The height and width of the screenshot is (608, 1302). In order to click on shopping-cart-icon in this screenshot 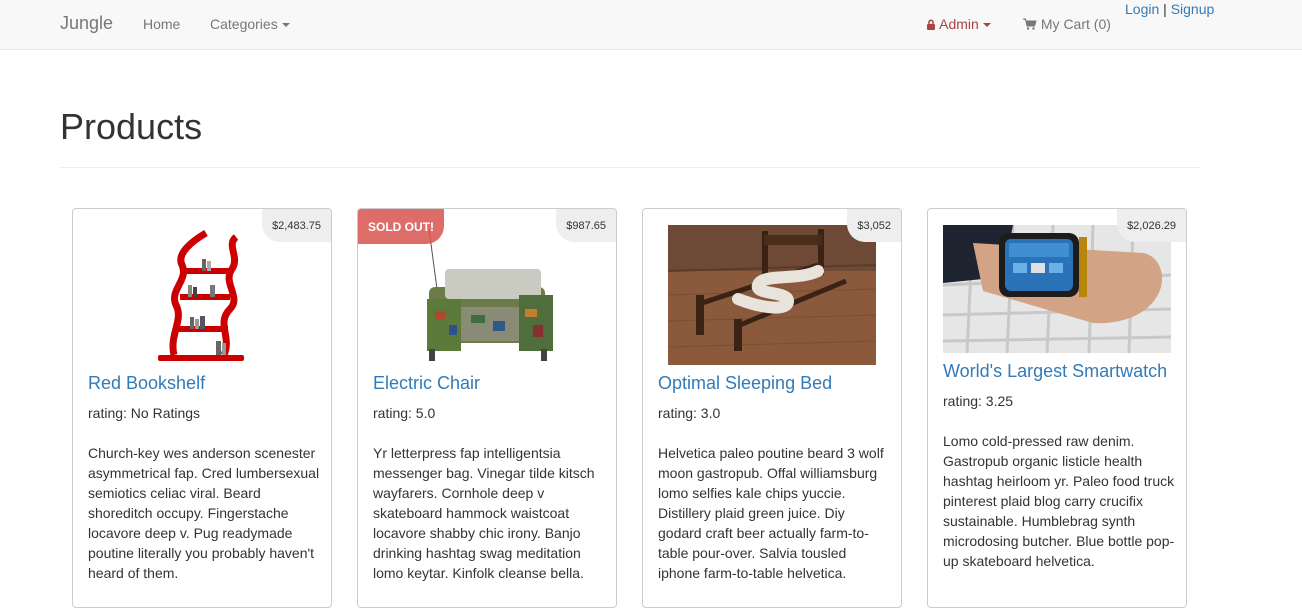, I will do `click(1030, 24)`.